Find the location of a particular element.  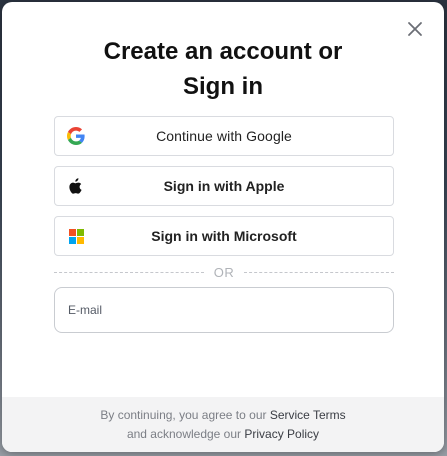

apple-button-label: Sign in with Apple is located at coordinates (224, 186).